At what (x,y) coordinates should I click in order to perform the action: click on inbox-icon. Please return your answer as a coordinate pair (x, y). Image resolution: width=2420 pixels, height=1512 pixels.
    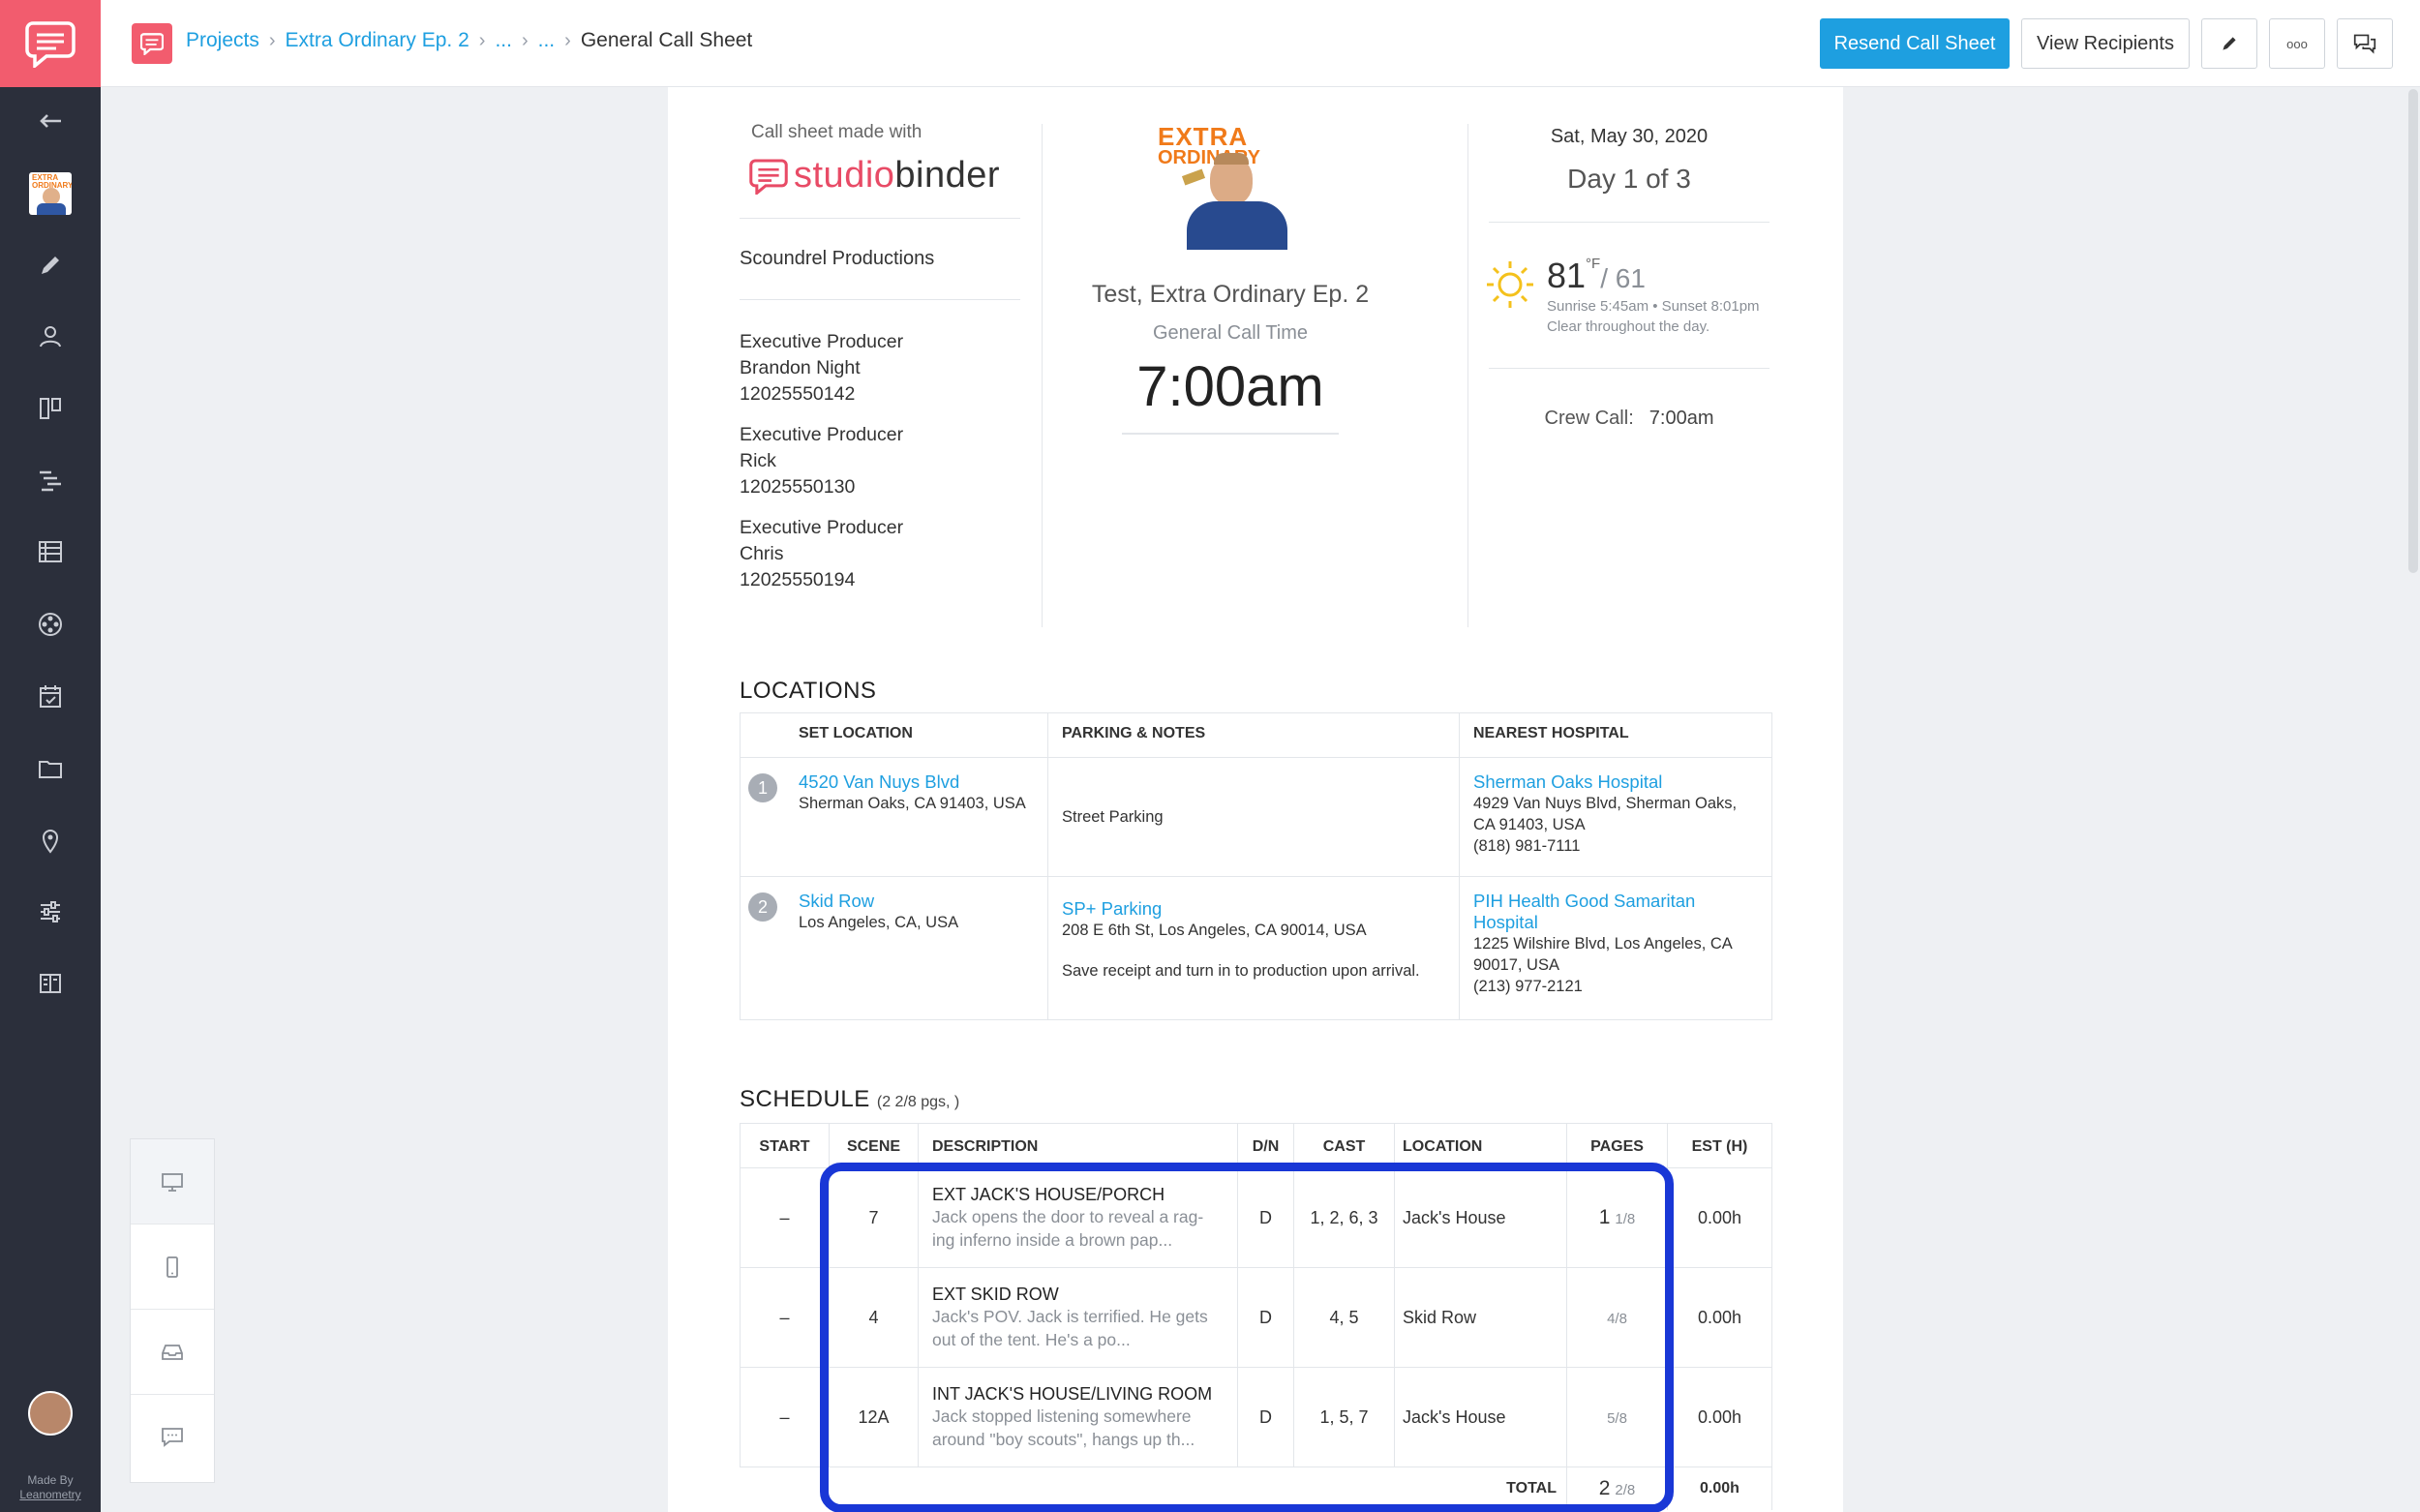
    Looking at the image, I should click on (172, 1352).